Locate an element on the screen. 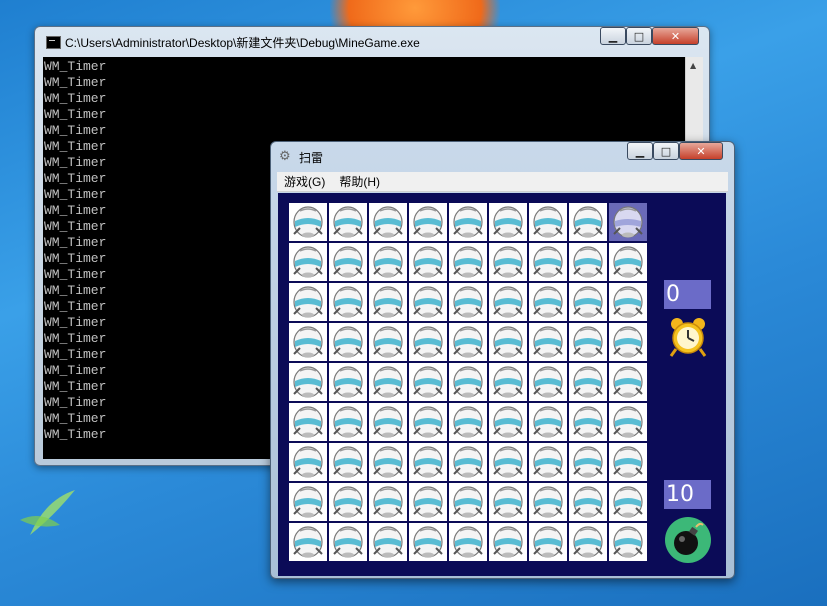  scroll-up-icon: ▲ is located at coordinates (693, 65).